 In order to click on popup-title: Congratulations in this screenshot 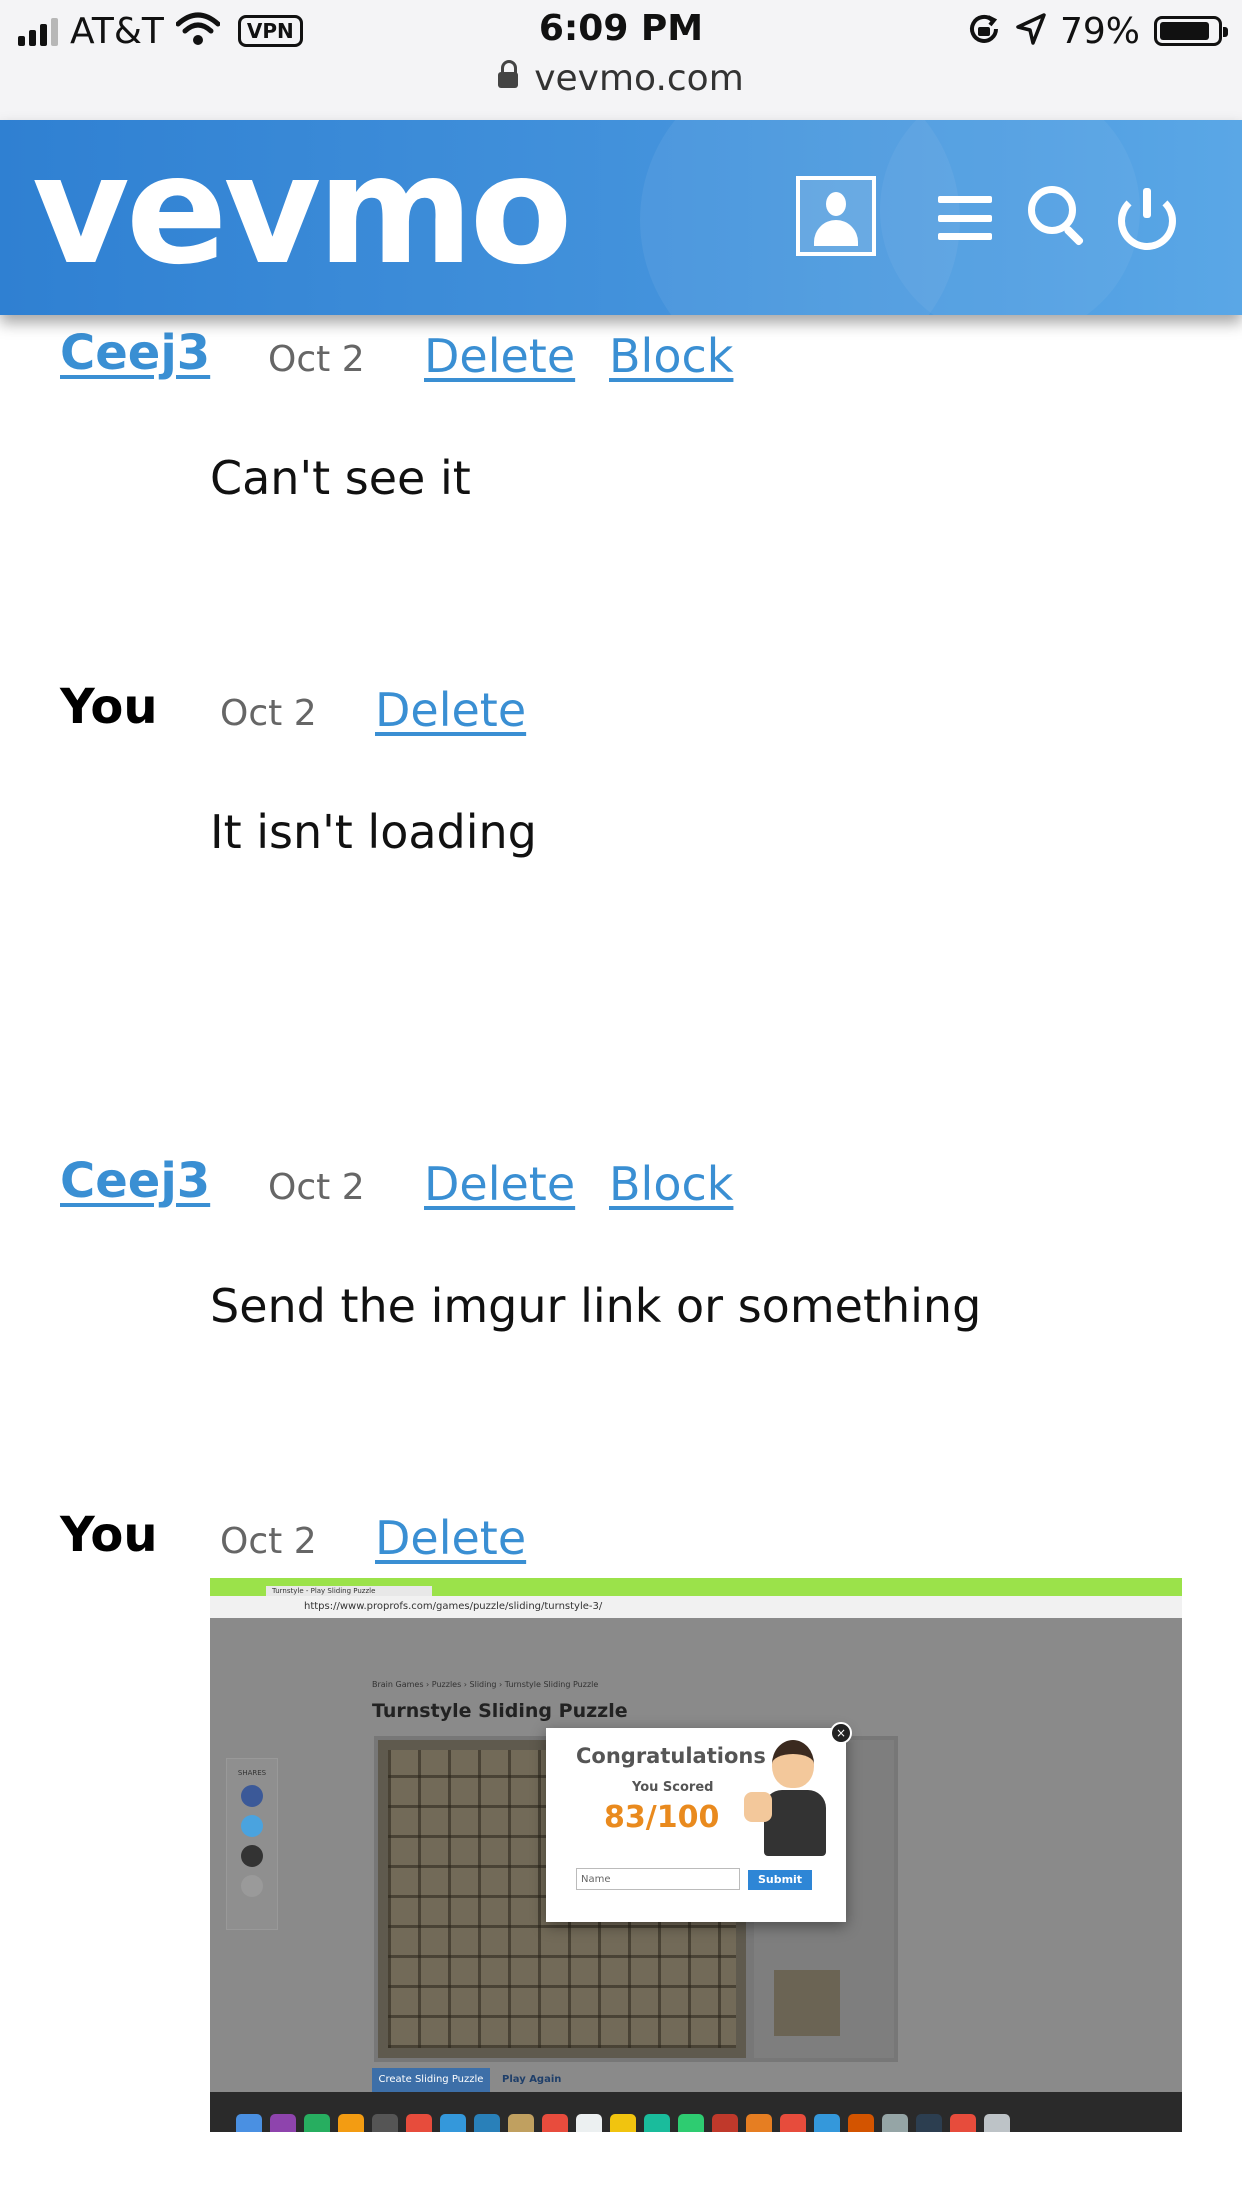, I will do `click(671, 1756)`.